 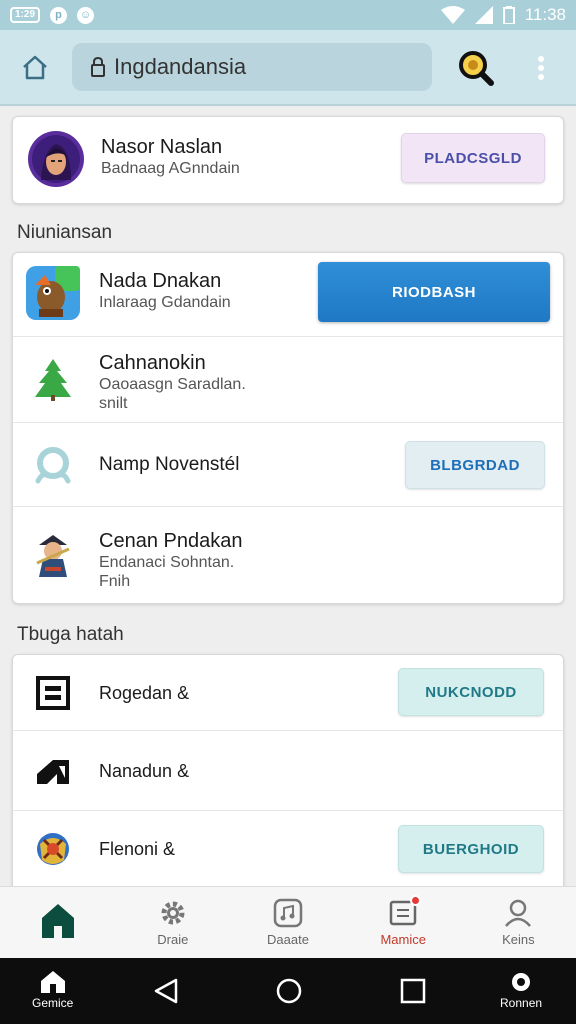 What do you see at coordinates (288, 771) in the screenshot?
I see `list-item: Nanadun &` at bounding box center [288, 771].